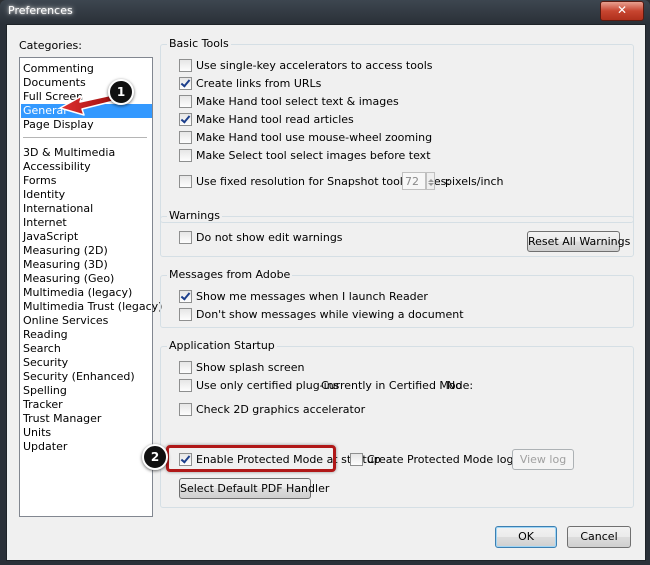 The image size is (650, 565). I want to click on step-badge-2: 2, so click(155, 457).